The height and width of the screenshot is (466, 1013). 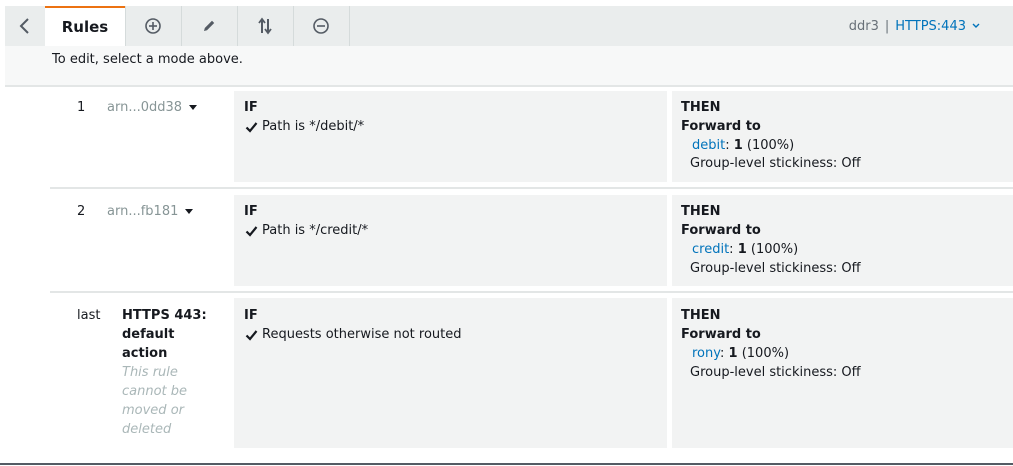 I want to click on tab-rules: Rules, so click(x=85, y=26).